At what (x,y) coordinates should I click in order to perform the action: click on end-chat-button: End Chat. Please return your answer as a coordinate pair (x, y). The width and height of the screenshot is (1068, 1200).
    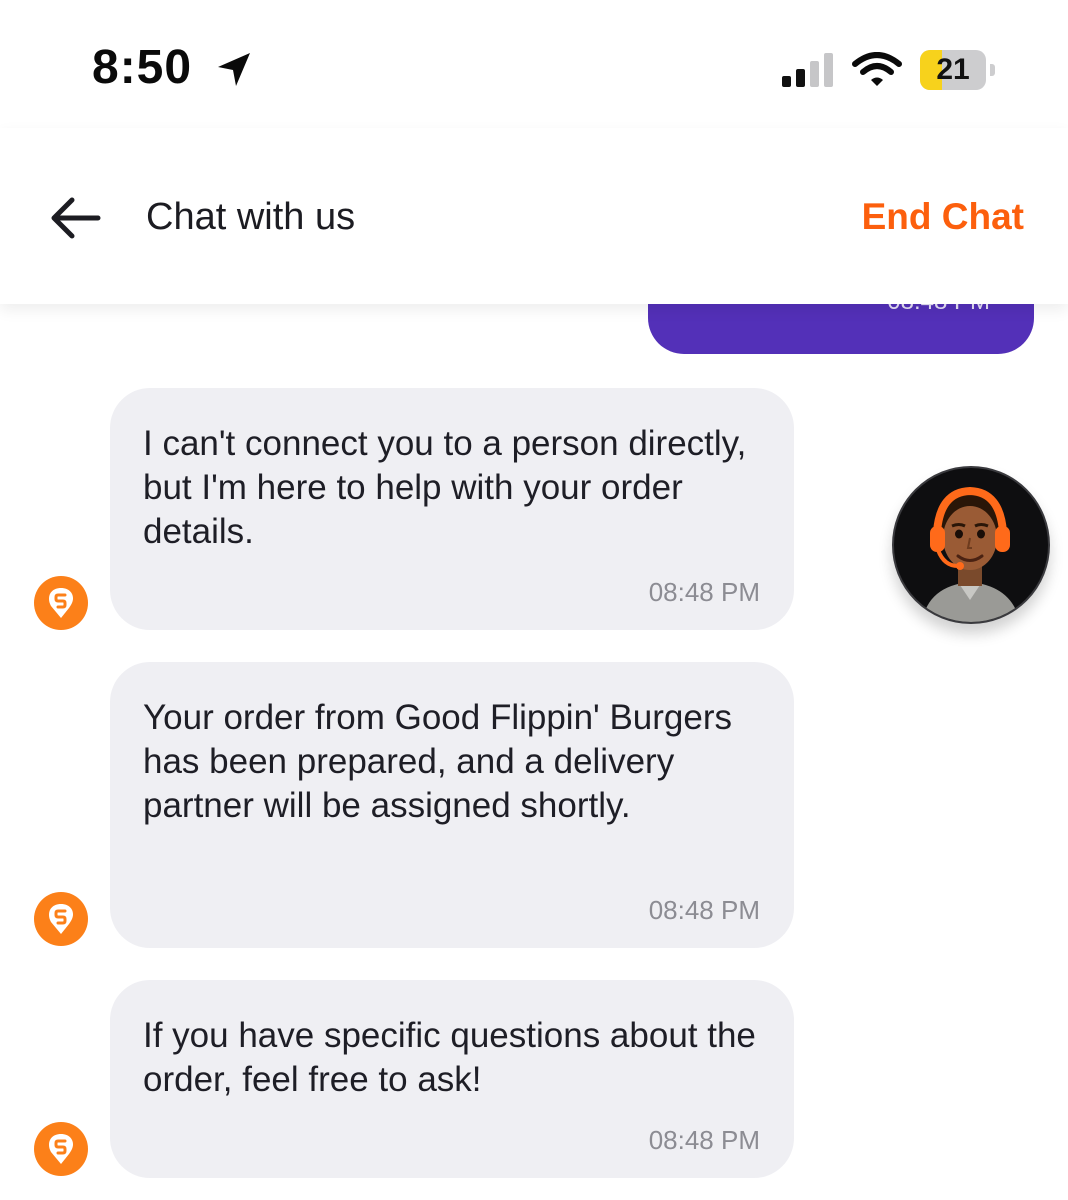
    Looking at the image, I should click on (943, 217).